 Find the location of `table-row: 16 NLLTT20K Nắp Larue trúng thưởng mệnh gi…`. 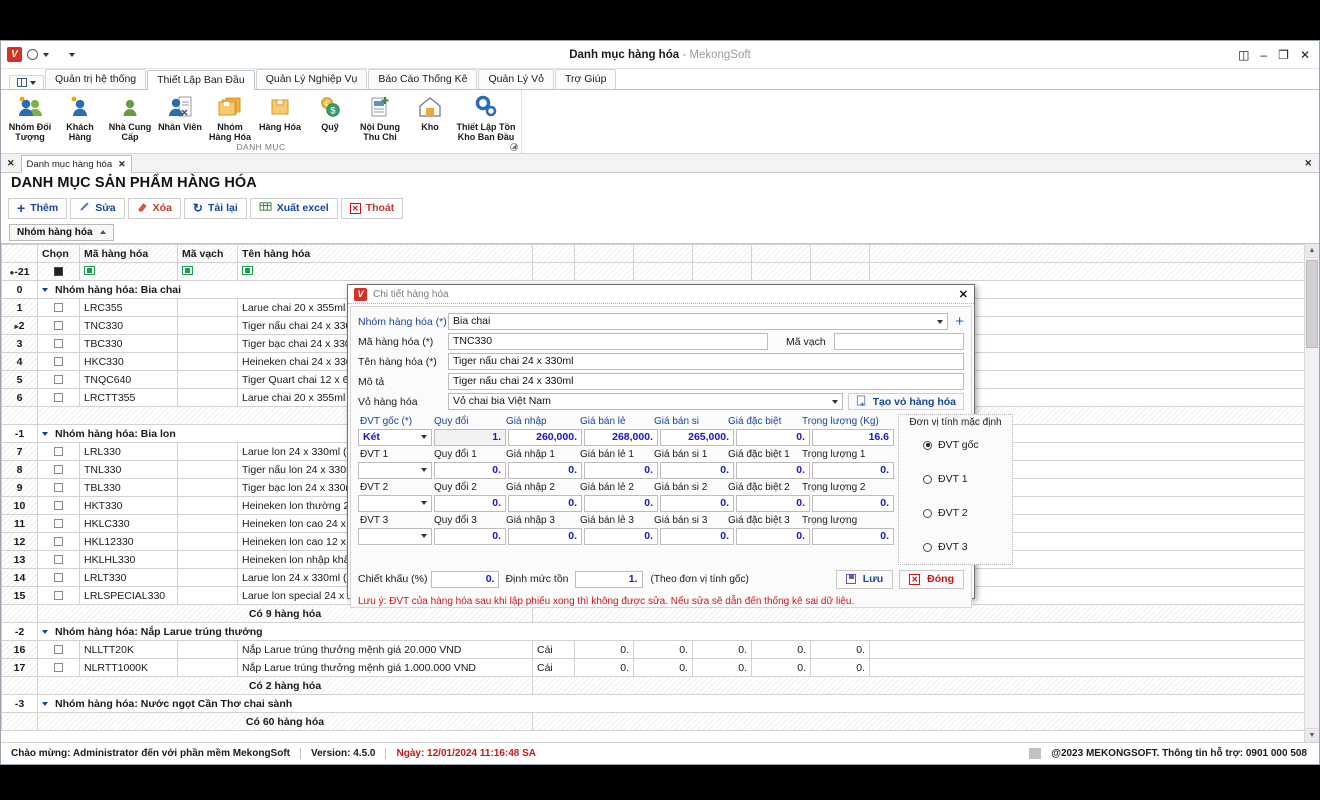

table-row: 16 NLLTT20K Nắp Larue trúng thưởng mệnh gi… is located at coordinates (660, 649).